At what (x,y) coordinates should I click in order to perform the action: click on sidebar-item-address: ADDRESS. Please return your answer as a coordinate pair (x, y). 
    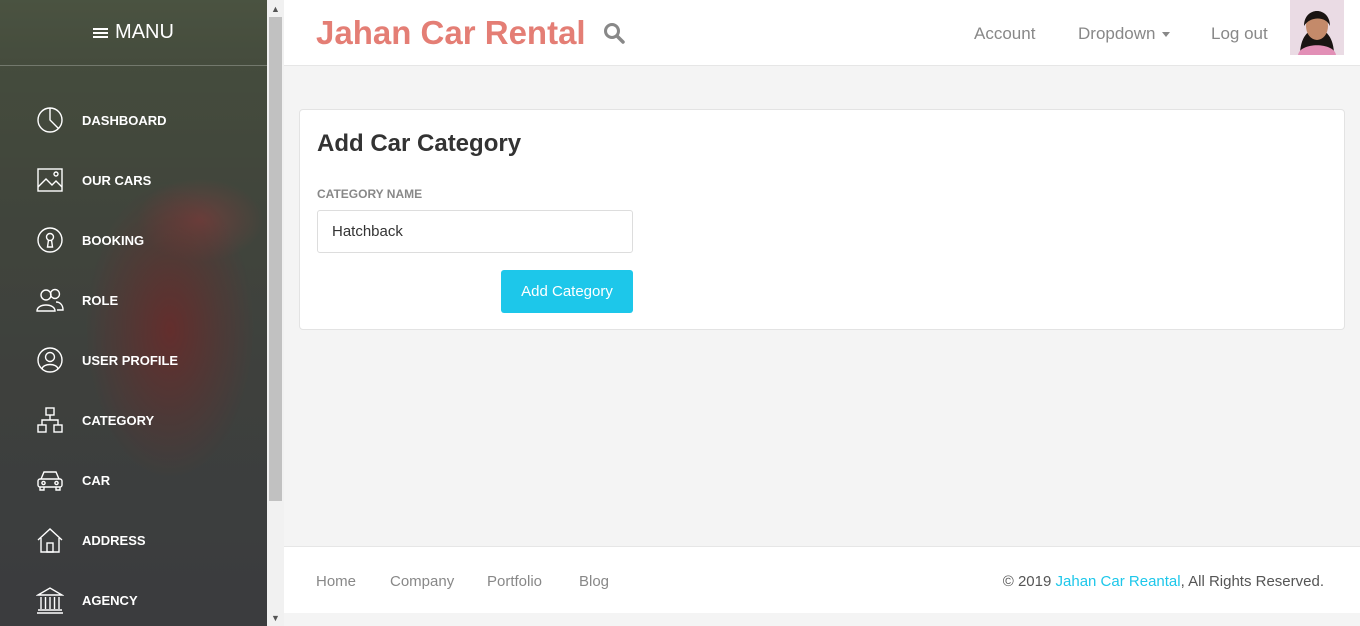
    Looking at the image, I should click on (133, 540).